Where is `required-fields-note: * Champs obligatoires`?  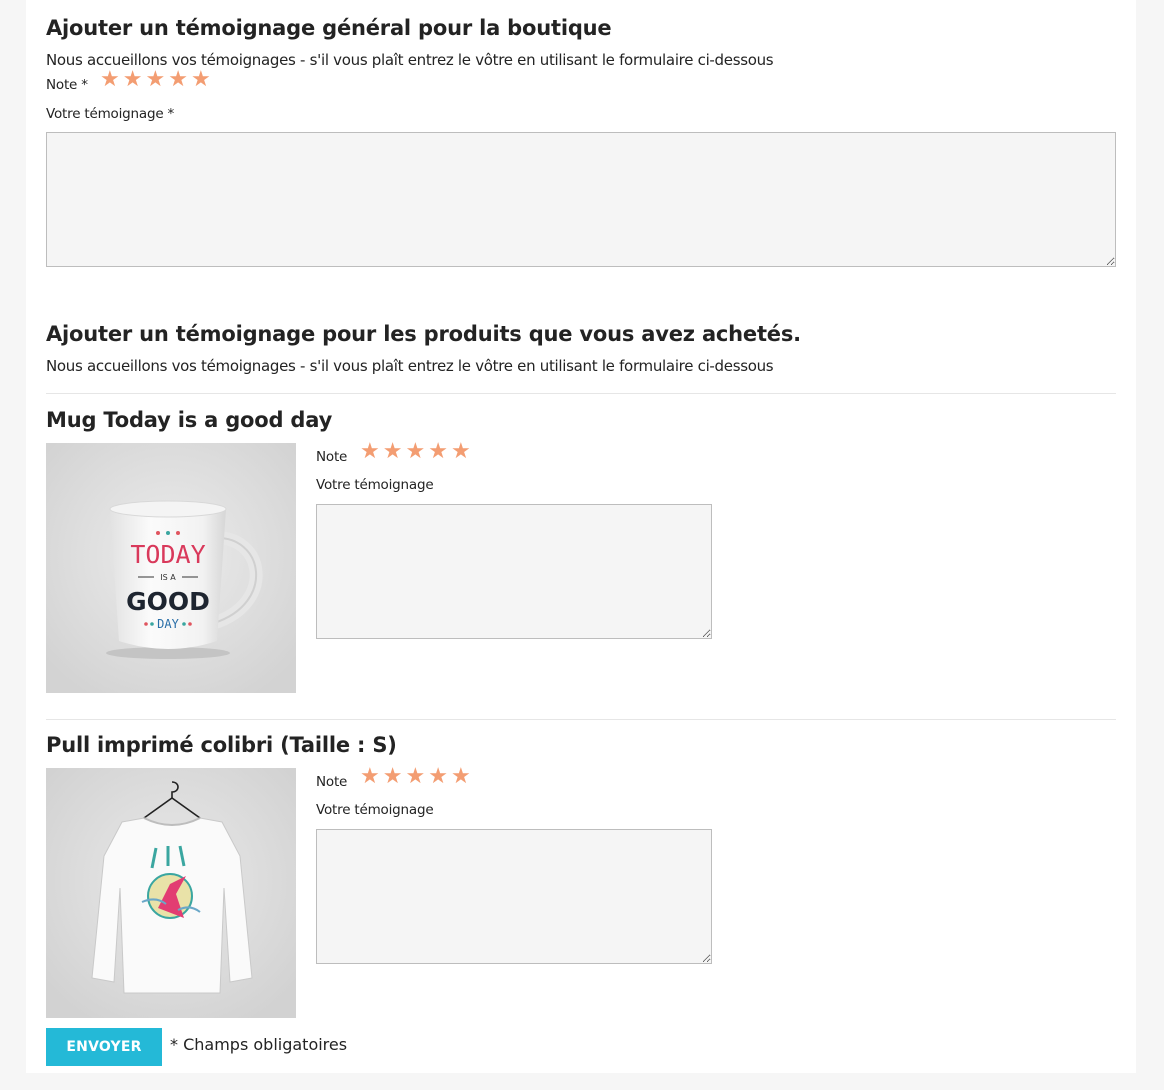
required-fields-note: * Champs obligatoires is located at coordinates (259, 1044).